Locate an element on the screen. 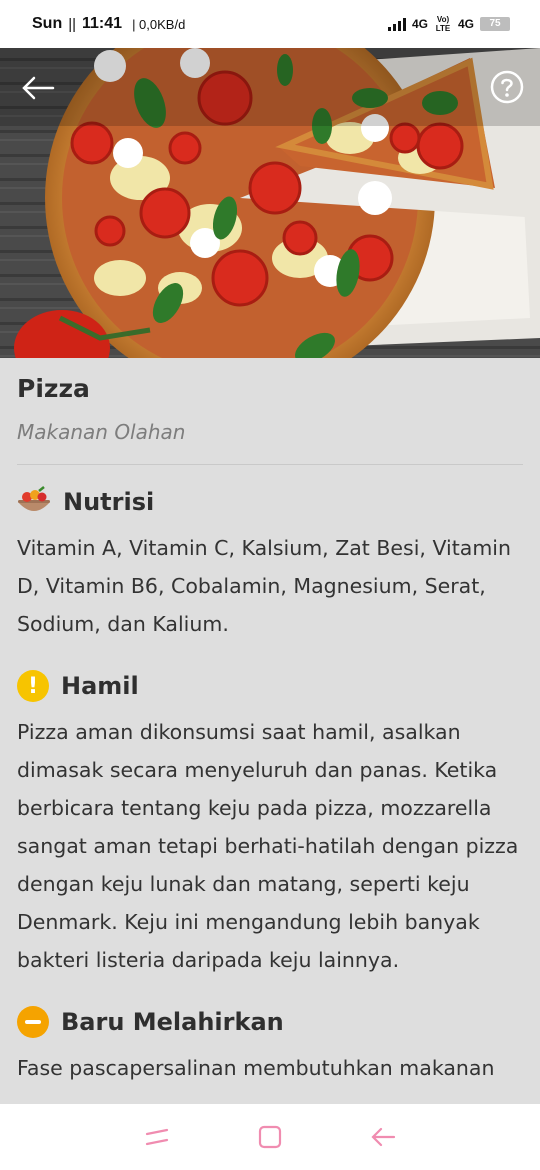 The height and width of the screenshot is (1170, 540). divider is located at coordinates (270, 464).